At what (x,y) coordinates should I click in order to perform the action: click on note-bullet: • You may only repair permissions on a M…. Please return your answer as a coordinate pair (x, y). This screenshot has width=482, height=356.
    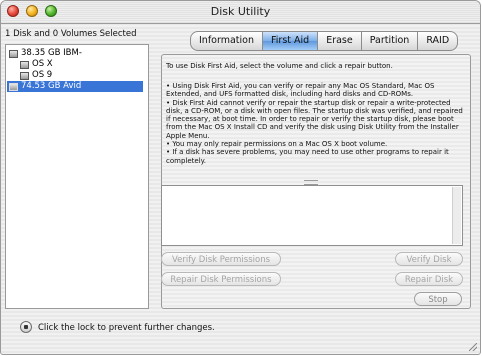
    Looking at the image, I should click on (277, 144).